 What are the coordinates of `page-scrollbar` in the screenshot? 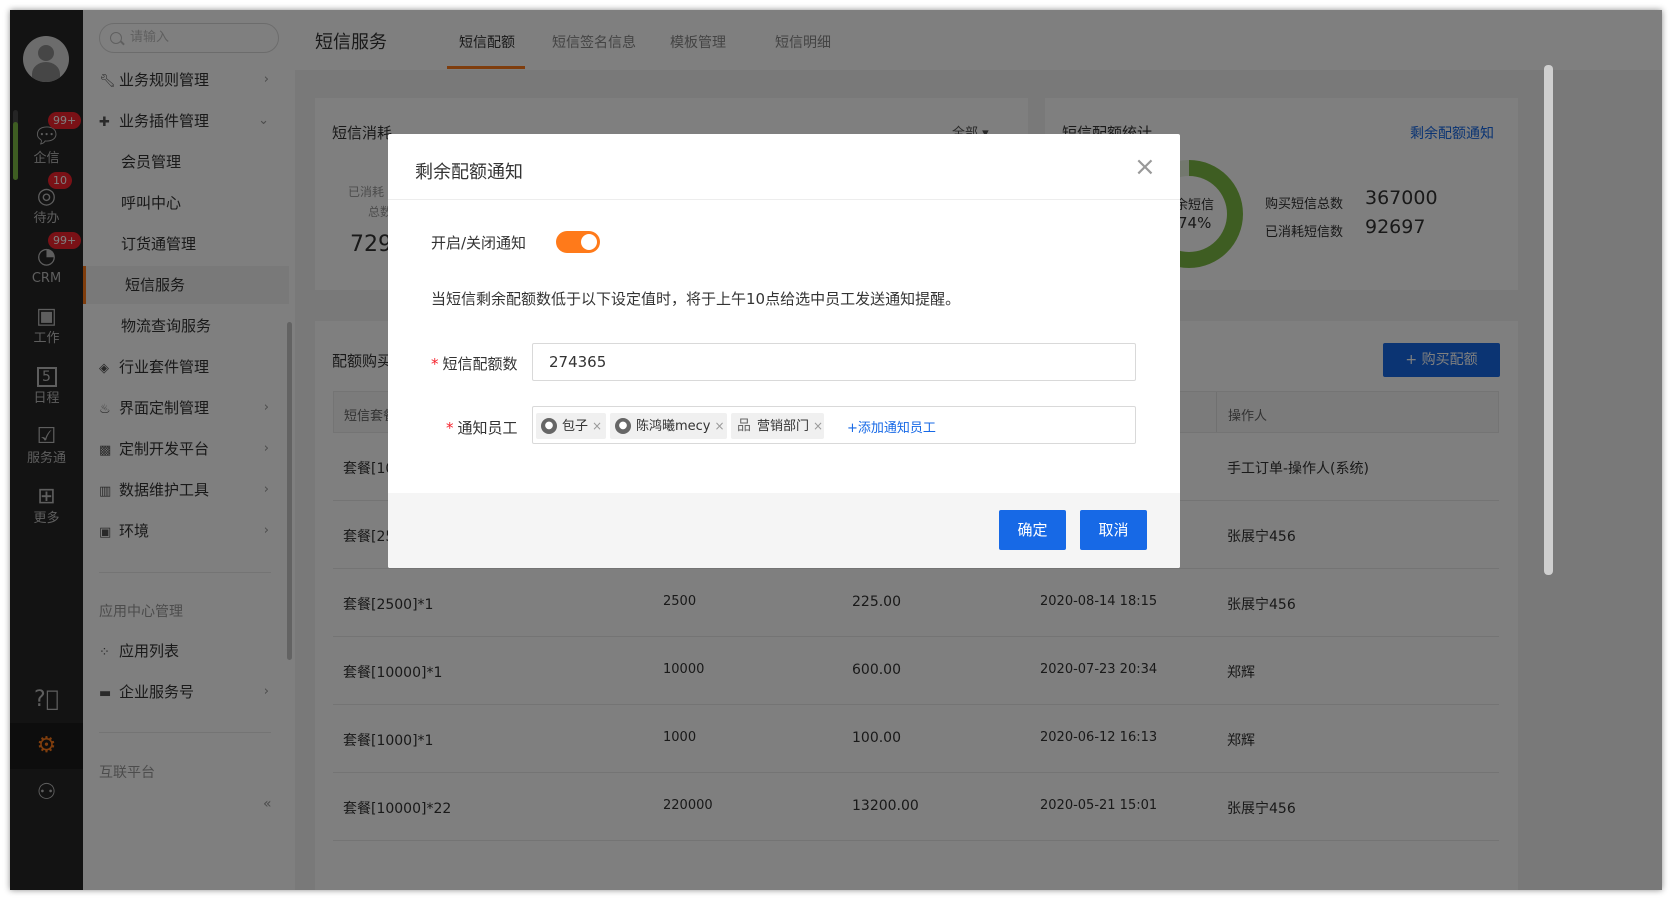 It's located at (1548, 320).